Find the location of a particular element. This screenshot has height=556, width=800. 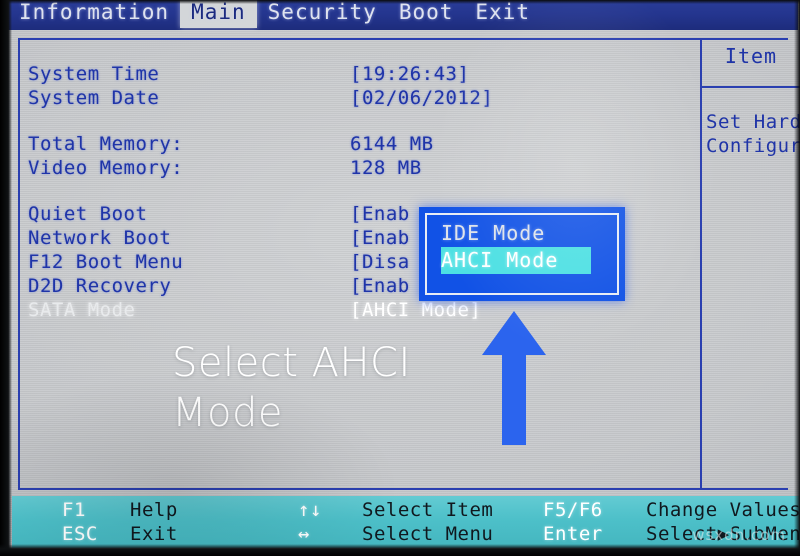

footer-action-label: Help is located at coordinates (154, 510).